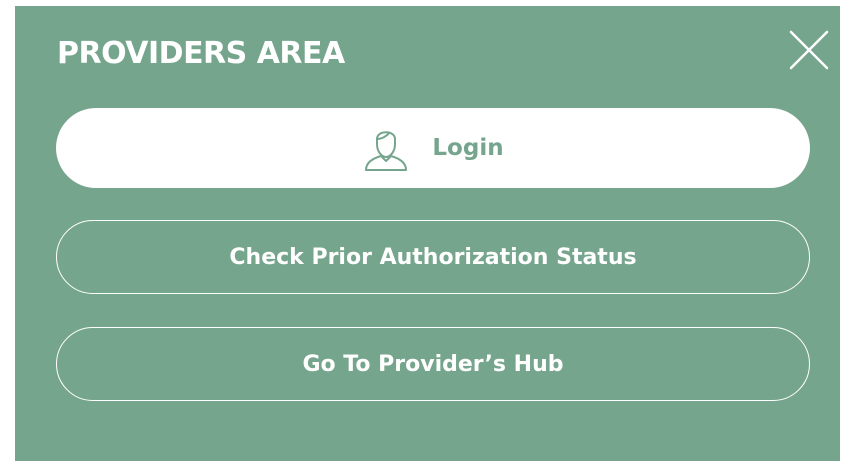 The height and width of the screenshot is (461, 844). What do you see at coordinates (386, 148) in the screenshot?
I see `user-icon` at bounding box center [386, 148].